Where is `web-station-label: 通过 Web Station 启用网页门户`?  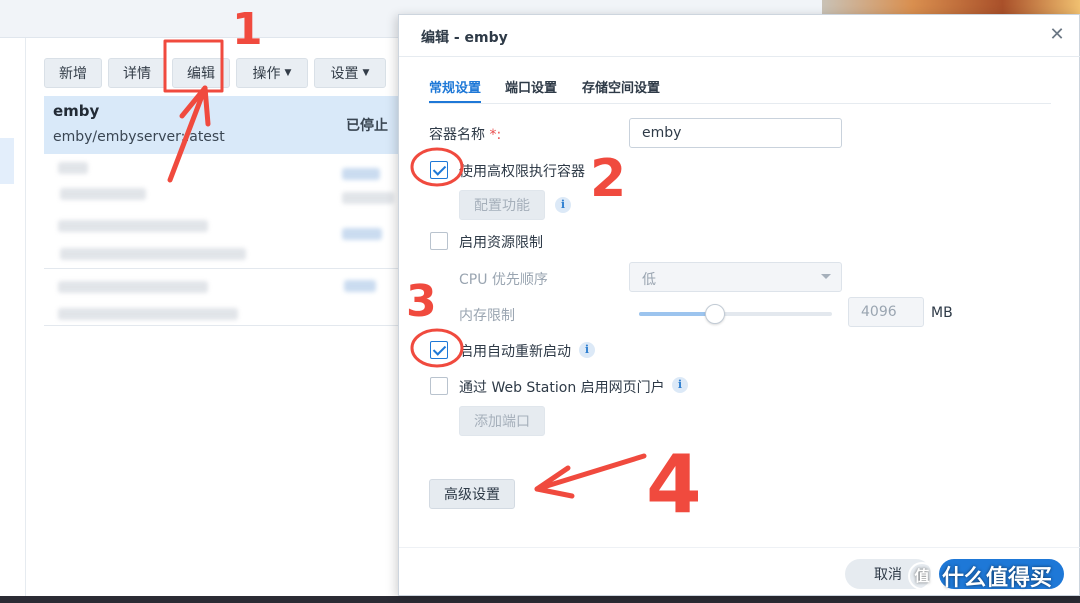
web-station-label: 通过 Web Station 启用网页门户 is located at coordinates (562, 388).